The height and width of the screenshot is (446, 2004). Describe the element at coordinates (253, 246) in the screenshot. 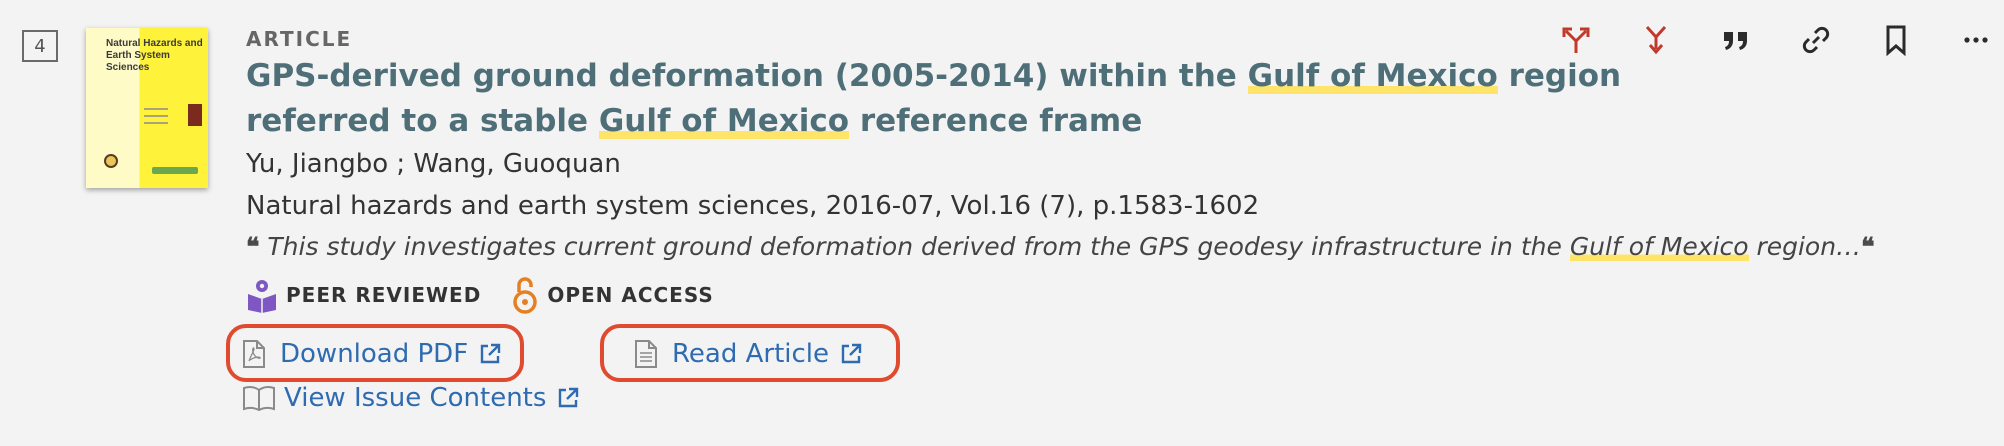

I see `open-quote-icon: ❝` at that location.